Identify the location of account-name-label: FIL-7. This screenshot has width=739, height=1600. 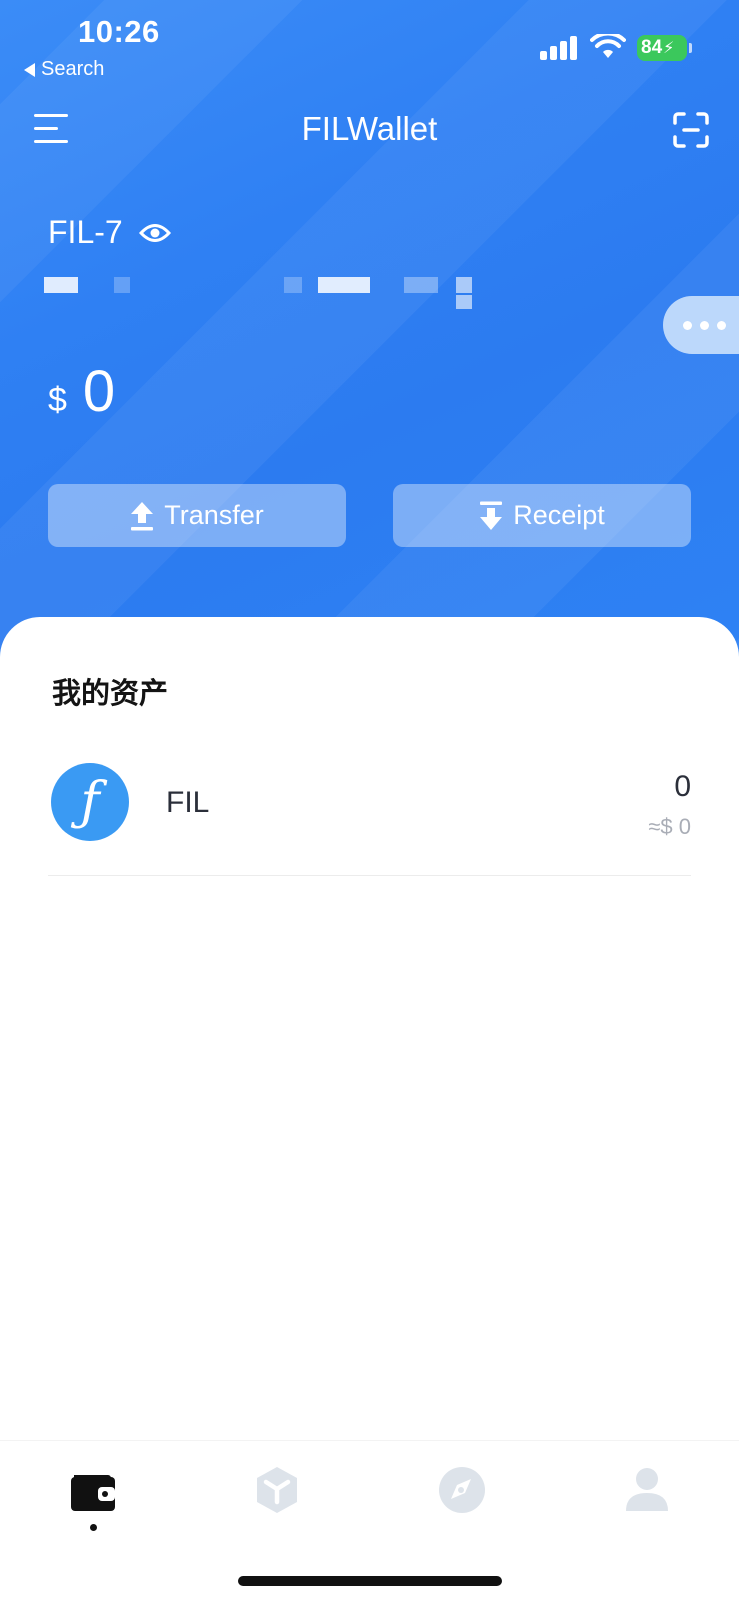
(85, 232).